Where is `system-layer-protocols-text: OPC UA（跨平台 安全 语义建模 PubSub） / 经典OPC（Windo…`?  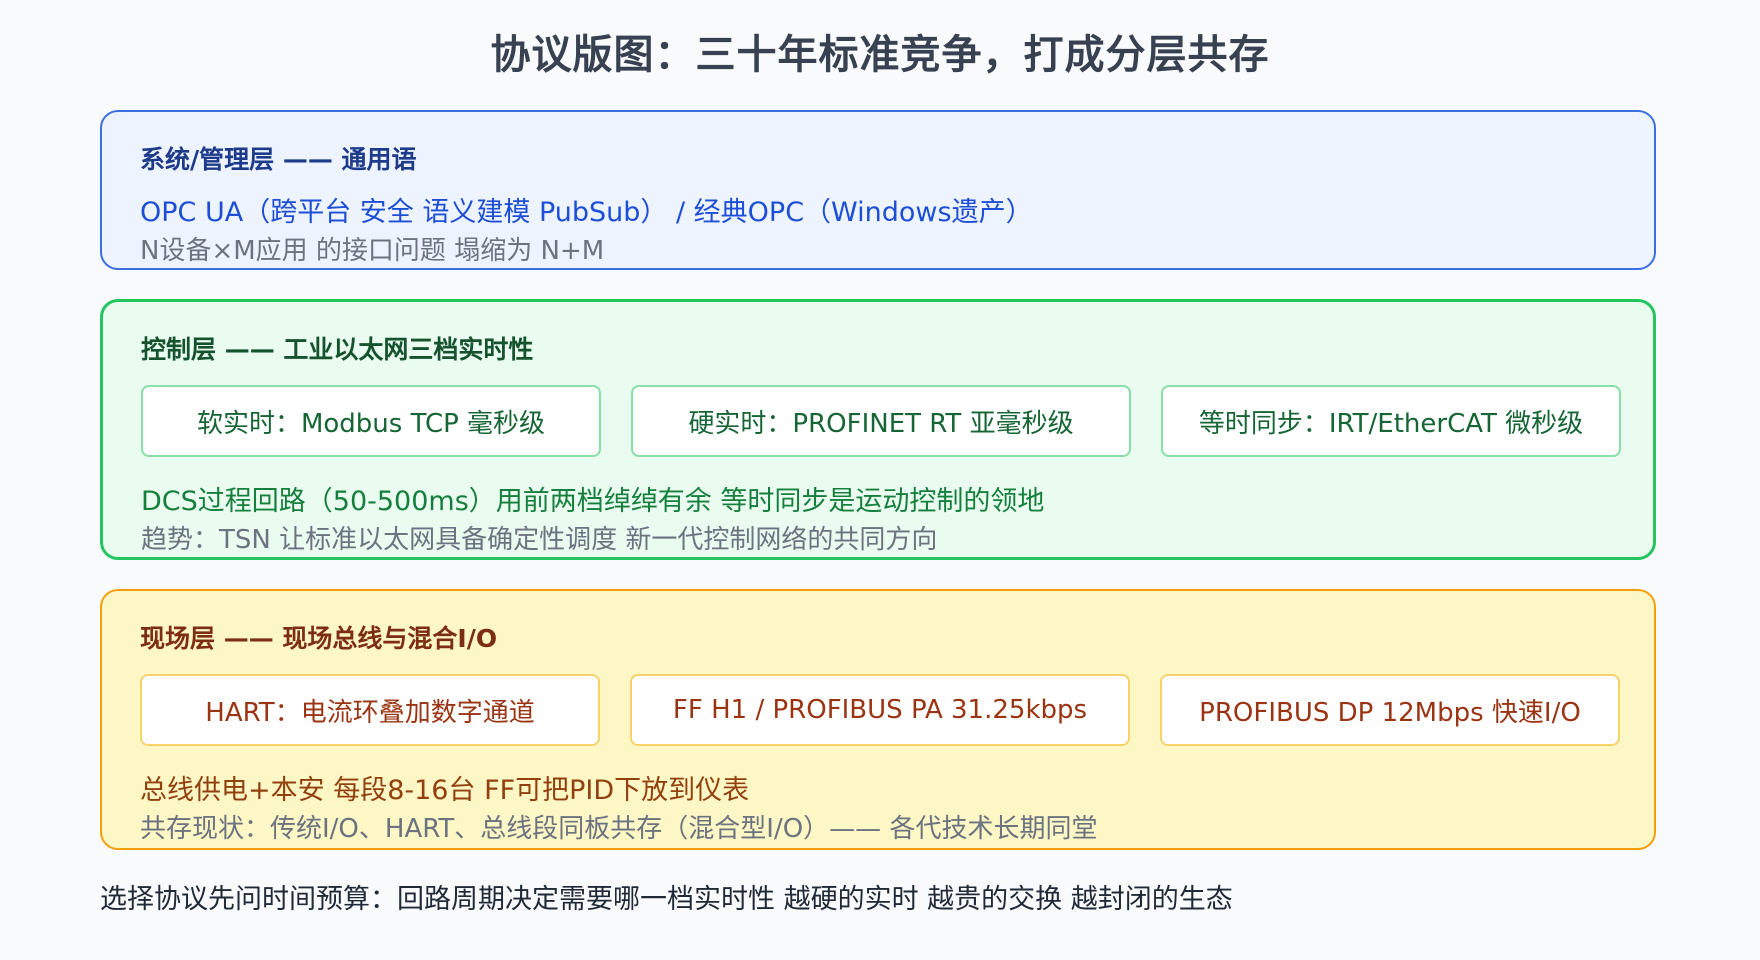
system-layer-protocols-text: OPC UA（跨平台 安全 语义建模 PubSub） / 经典OPC（Windo… is located at coordinates (586, 212).